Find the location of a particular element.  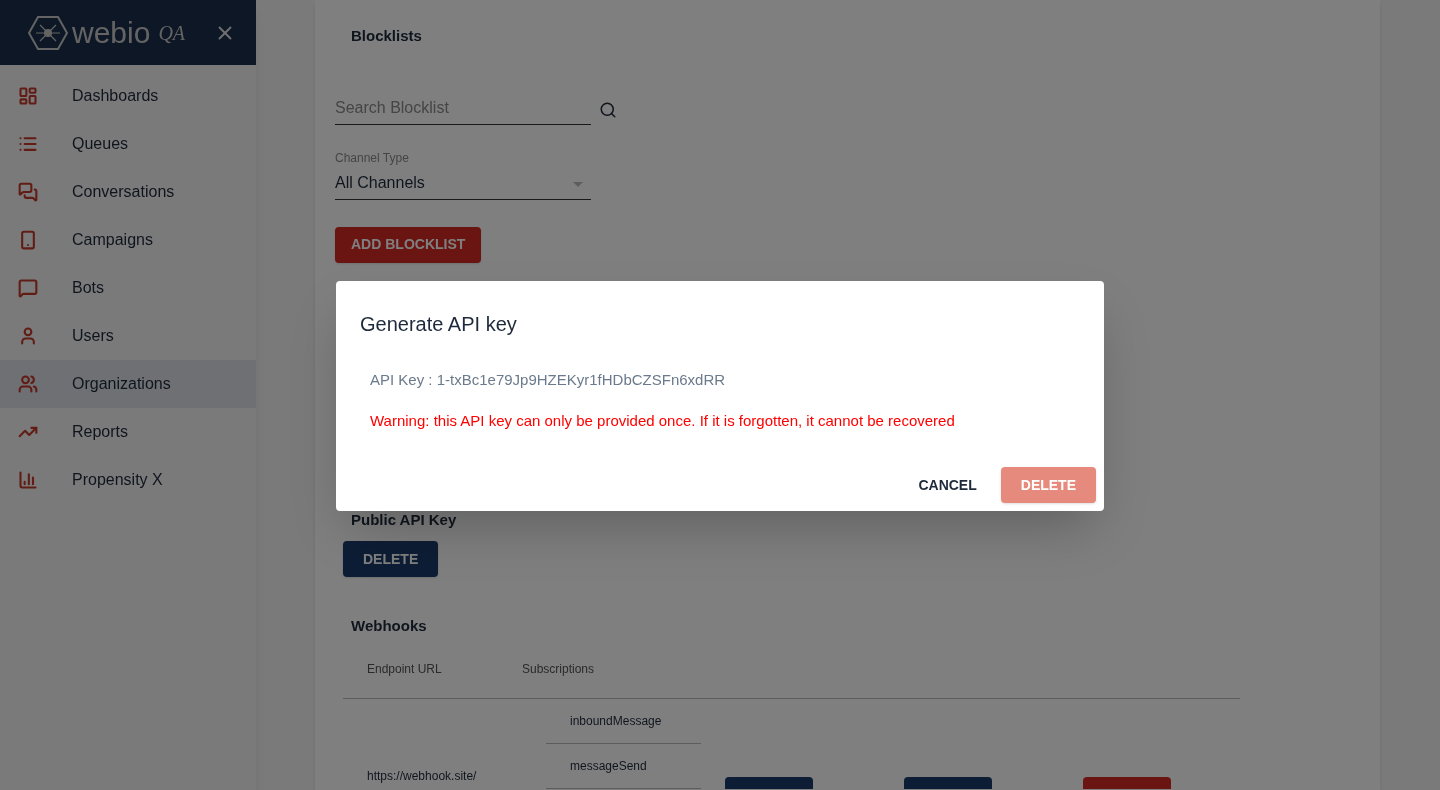

sidebar-item: Propensity X is located at coordinates (128, 480).